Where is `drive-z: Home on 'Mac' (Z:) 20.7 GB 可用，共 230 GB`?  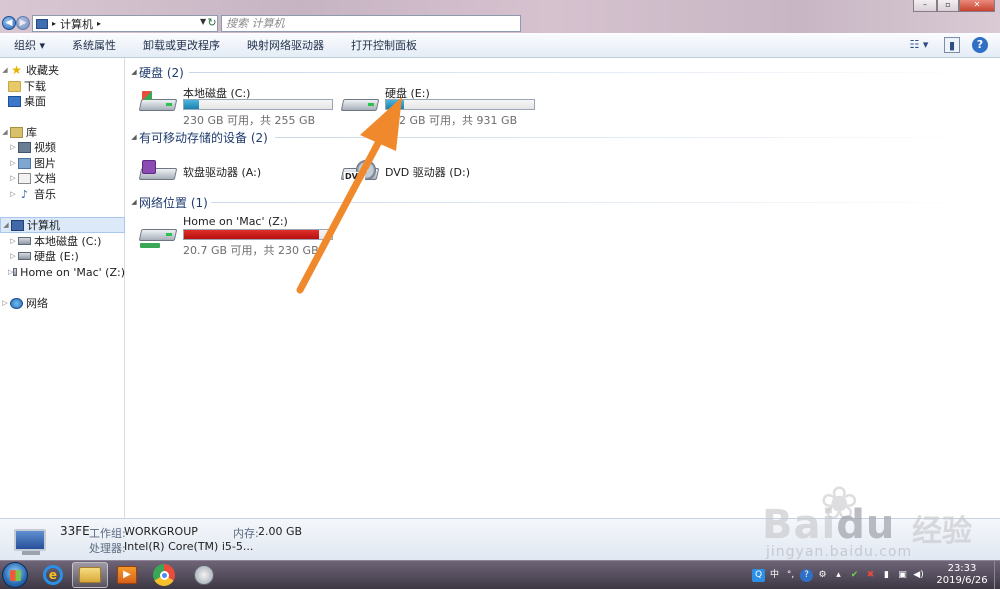
drive-z: Home on 'Mac' (Z:) 20.7 GB 可用，共 230 GB is located at coordinates (239, 236).